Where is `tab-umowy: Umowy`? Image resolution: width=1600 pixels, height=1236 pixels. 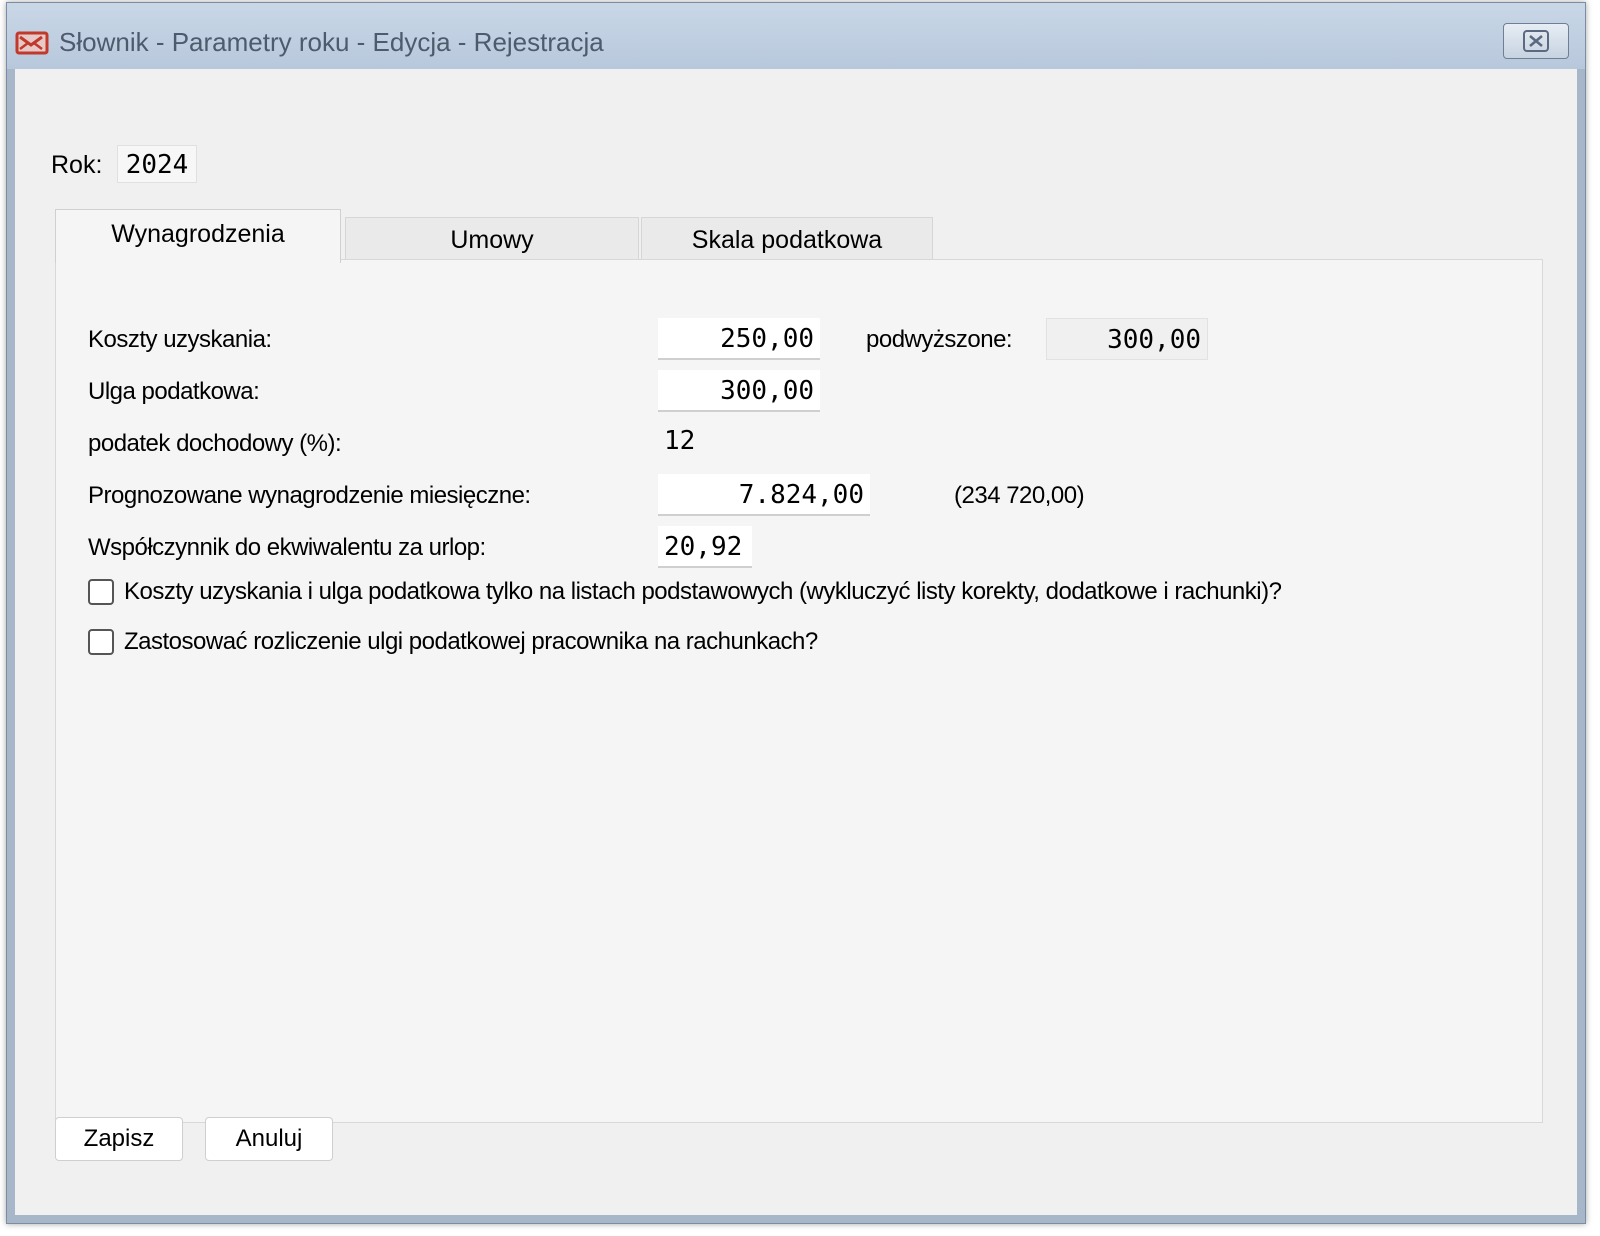
tab-umowy: Umowy is located at coordinates (492, 239).